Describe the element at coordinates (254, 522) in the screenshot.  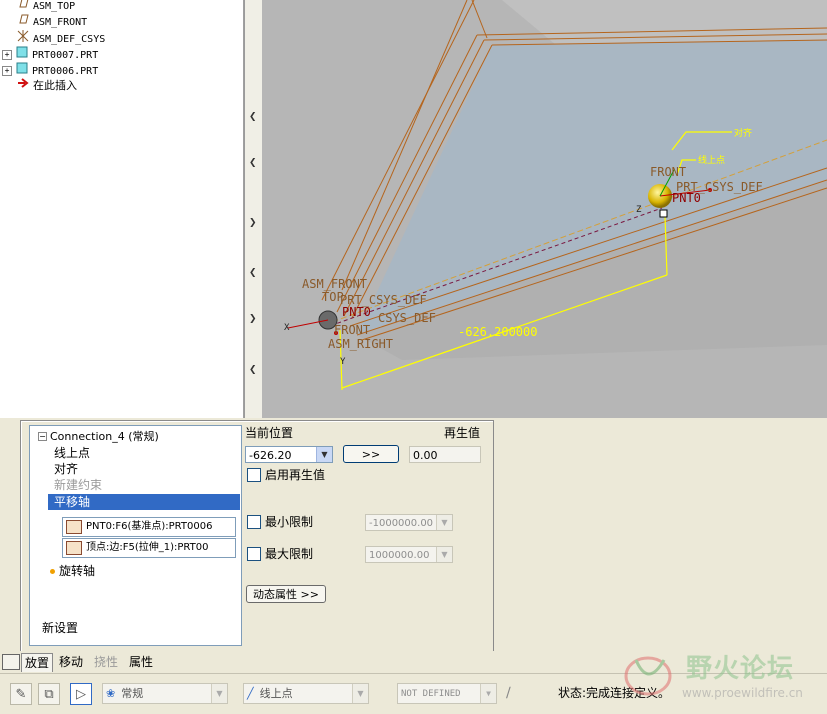
I see `min-limit-checkbox` at that location.